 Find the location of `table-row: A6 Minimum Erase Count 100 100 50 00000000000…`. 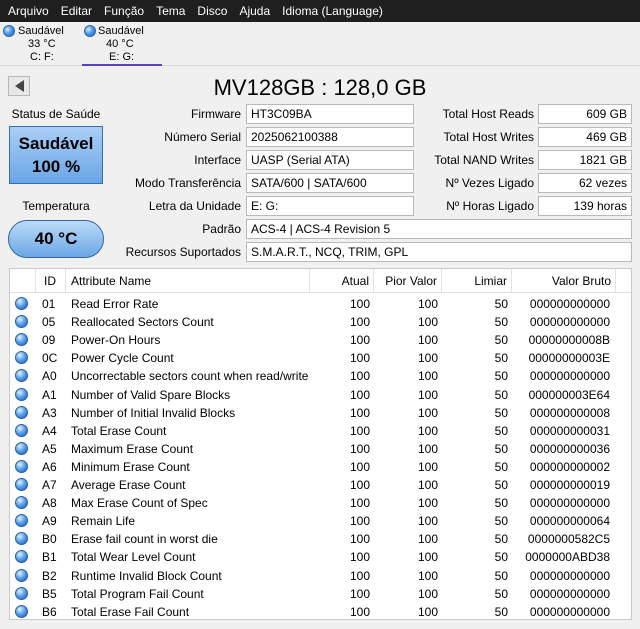

table-row: A6 Minimum Erase Count 100 100 50 00000000000… is located at coordinates (320, 467).